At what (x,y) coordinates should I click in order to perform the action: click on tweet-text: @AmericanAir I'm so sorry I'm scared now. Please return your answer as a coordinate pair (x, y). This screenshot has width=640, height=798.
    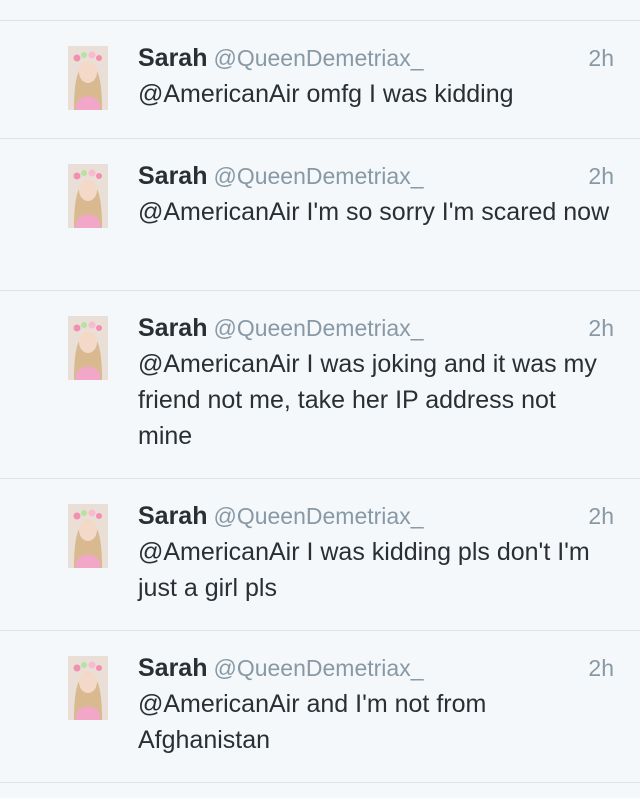
    Looking at the image, I should click on (374, 212).